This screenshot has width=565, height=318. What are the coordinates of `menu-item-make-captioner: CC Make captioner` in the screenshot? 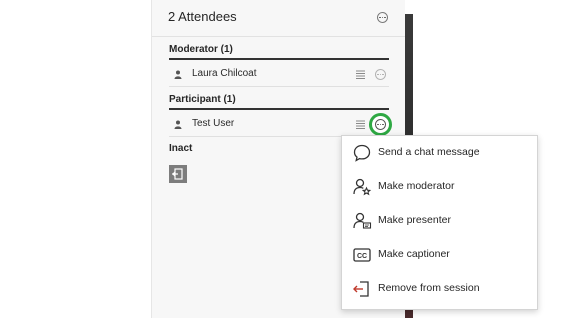 It's located at (439, 255).